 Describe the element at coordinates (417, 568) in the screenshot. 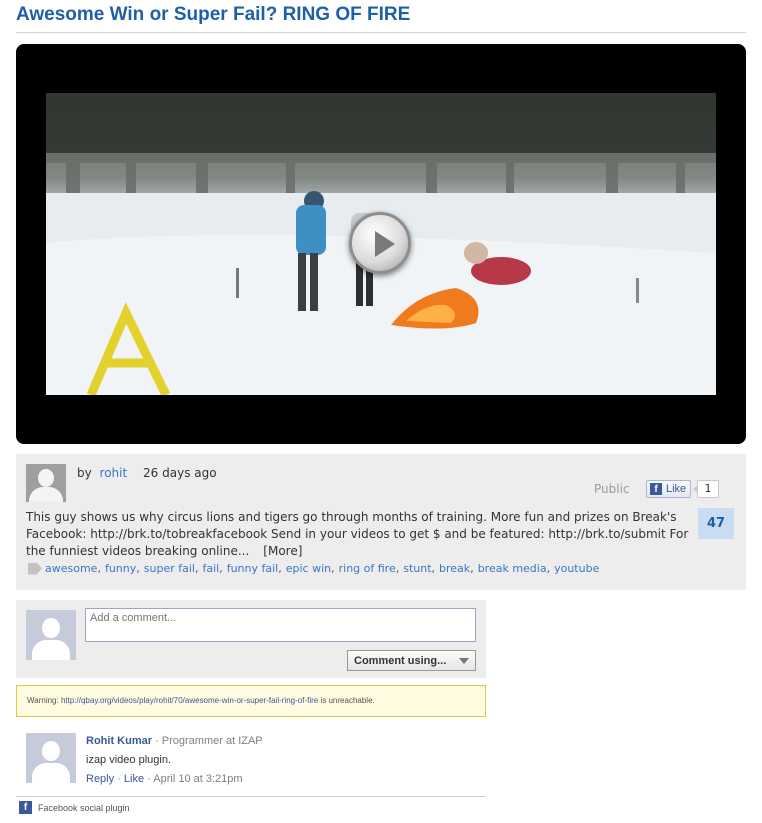

I see `tag-link: stunt` at that location.